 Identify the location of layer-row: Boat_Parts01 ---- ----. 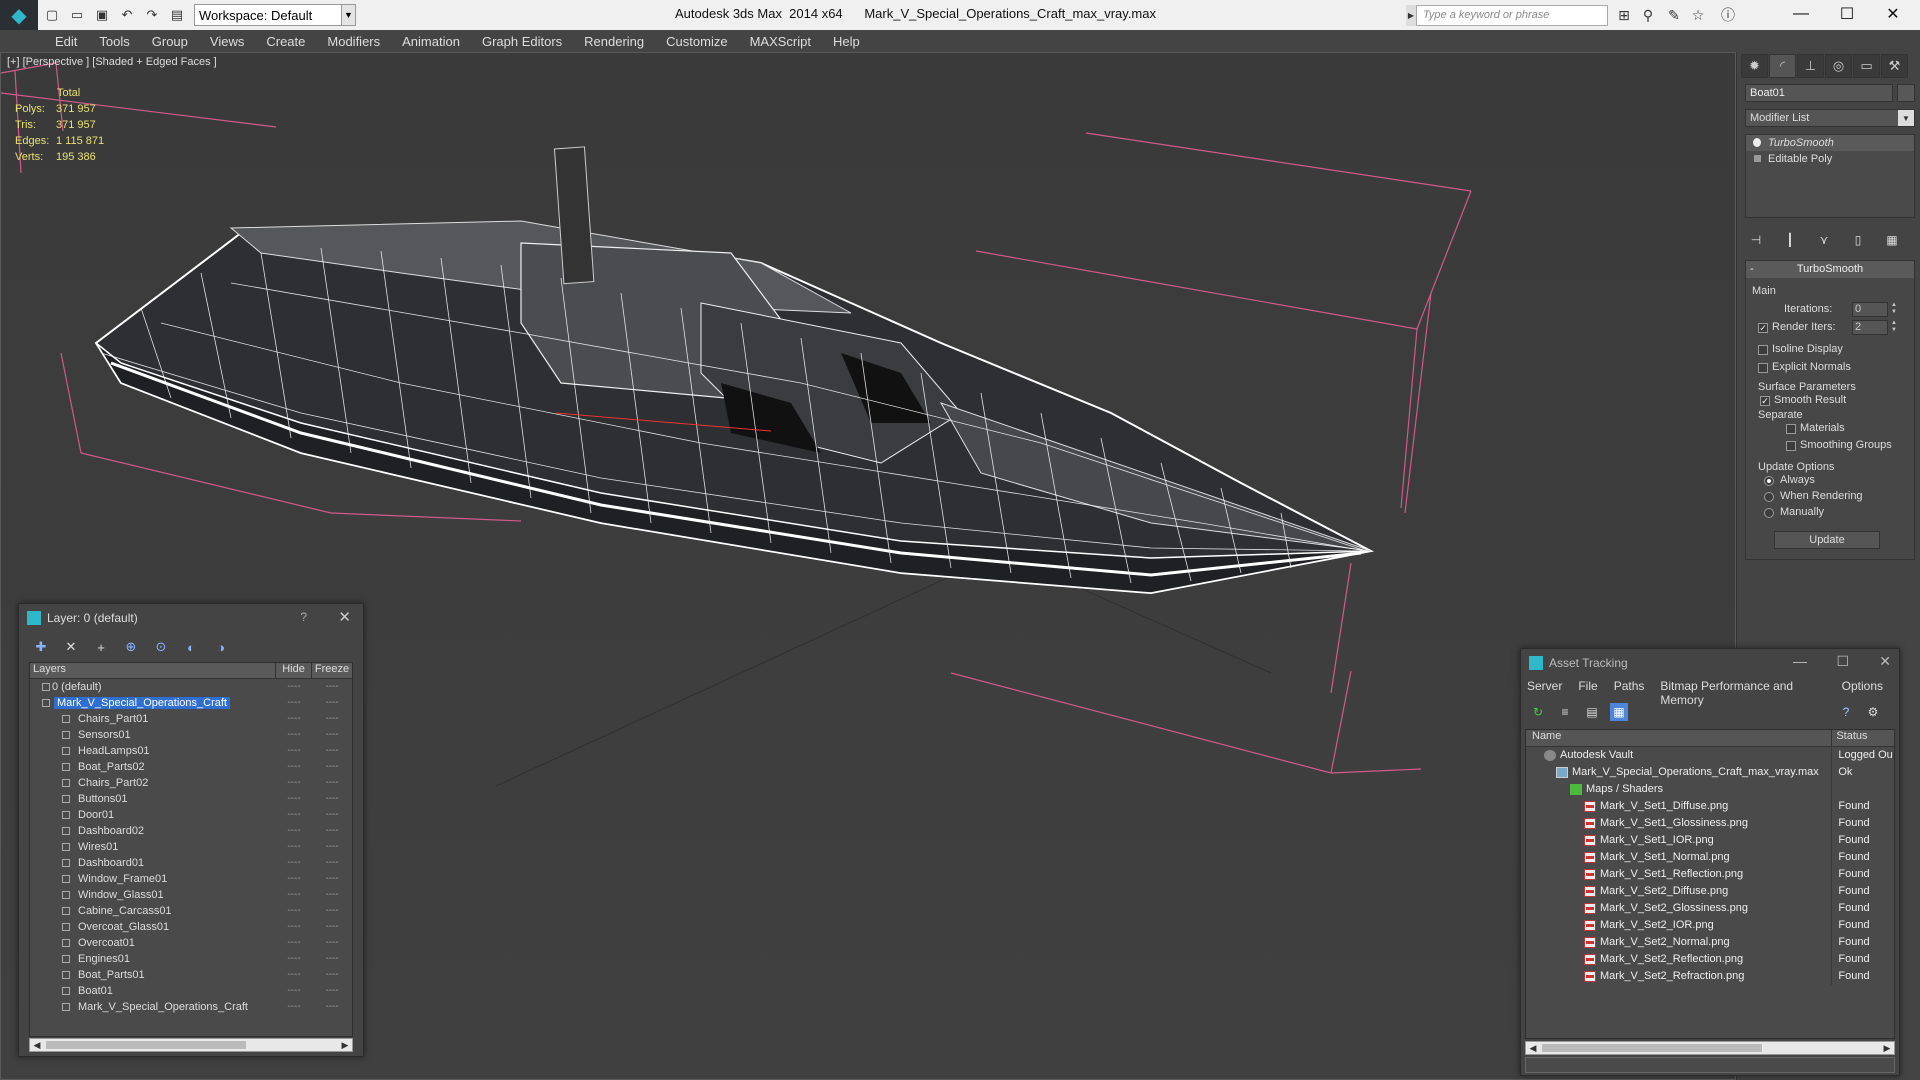
(191, 975).